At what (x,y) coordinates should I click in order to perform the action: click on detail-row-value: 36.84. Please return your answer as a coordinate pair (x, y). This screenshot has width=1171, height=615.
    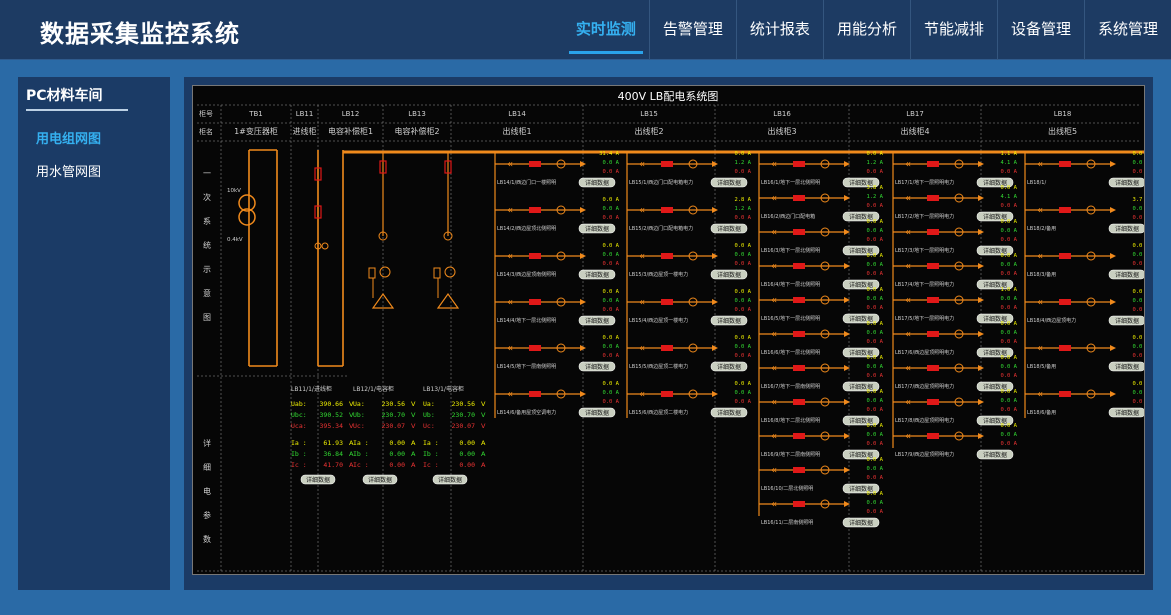
    Looking at the image, I should click on (333, 454).